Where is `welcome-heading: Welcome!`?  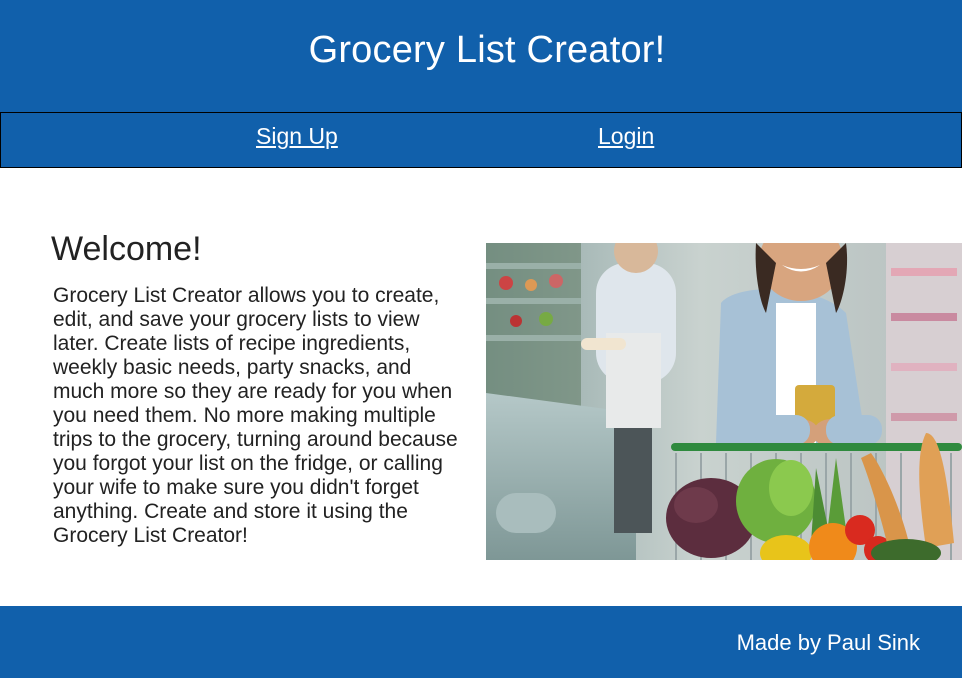
welcome-heading: Welcome! is located at coordinates (126, 249).